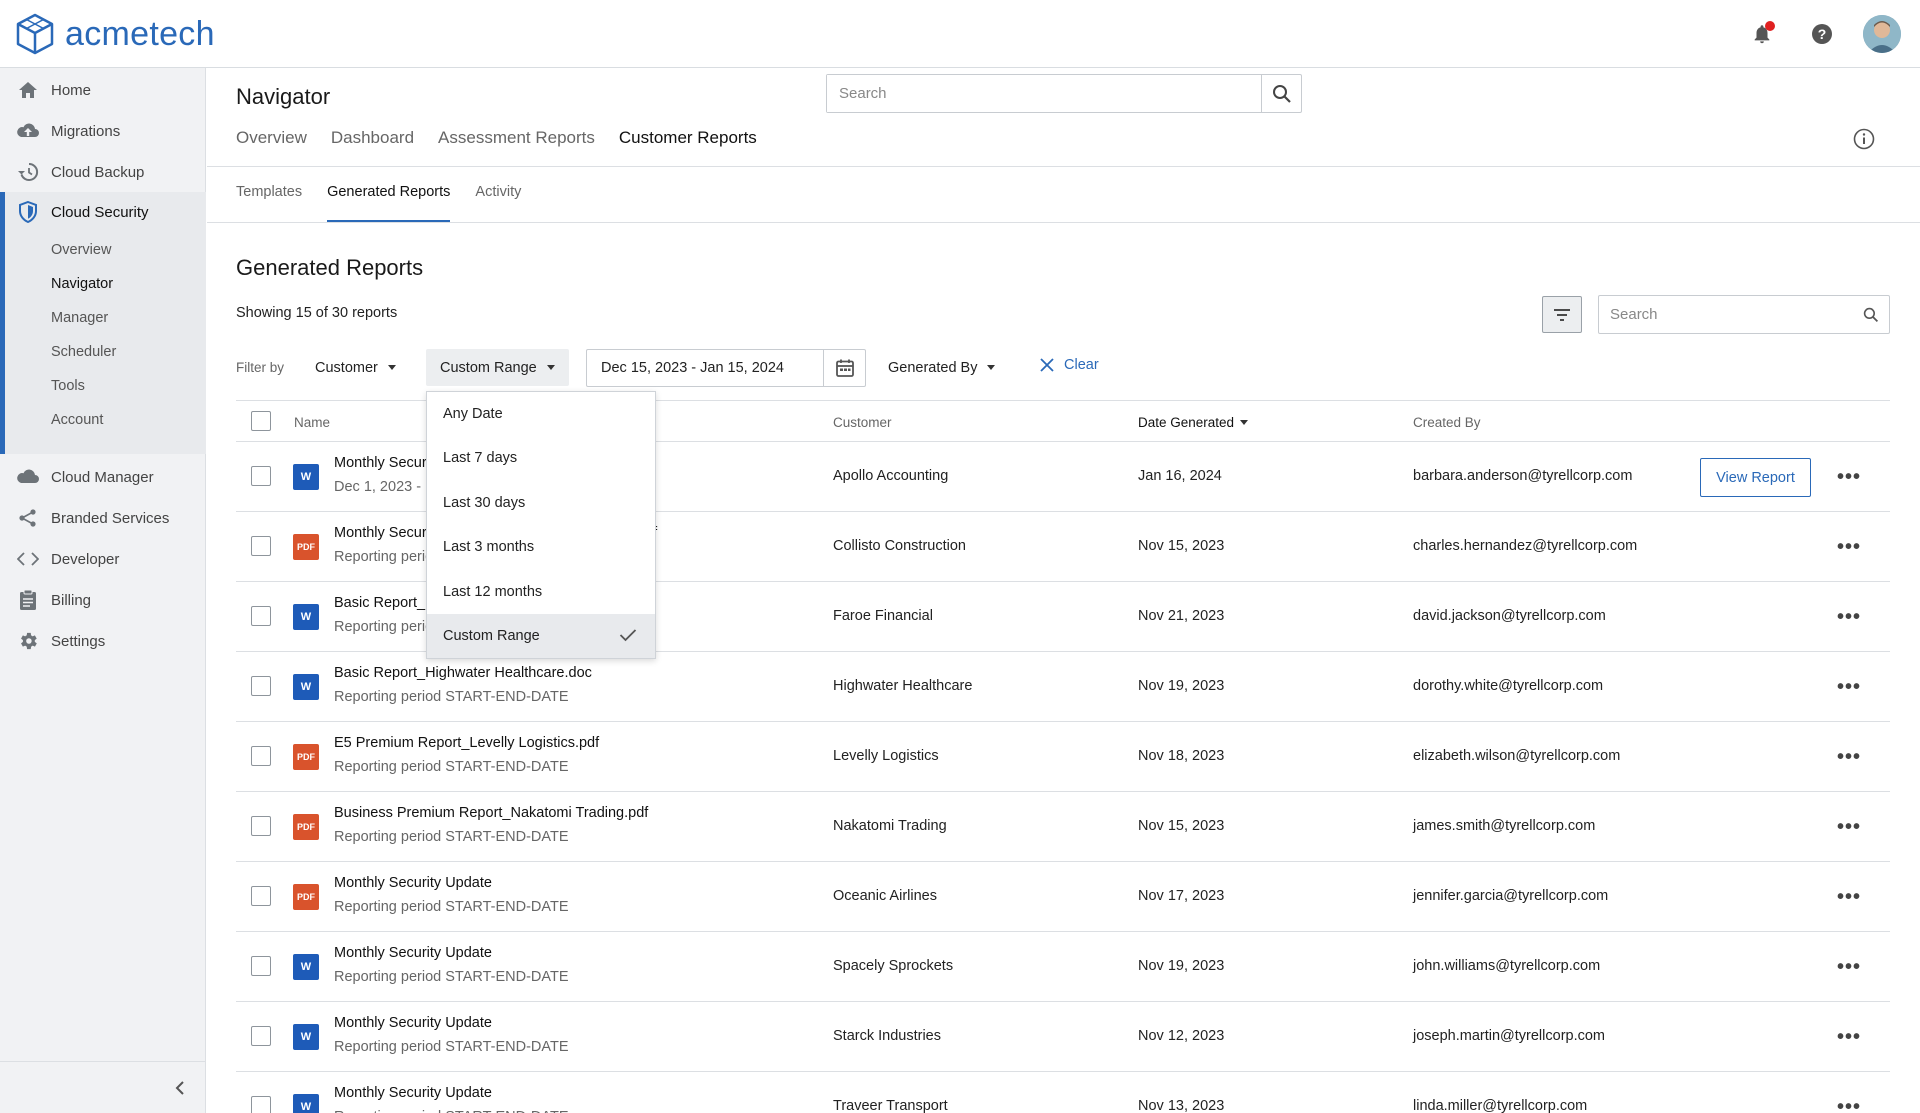 The height and width of the screenshot is (1113, 1920). Describe the element at coordinates (103, 90) in the screenshot. I see `sidebar-item-home: Home` at that location.